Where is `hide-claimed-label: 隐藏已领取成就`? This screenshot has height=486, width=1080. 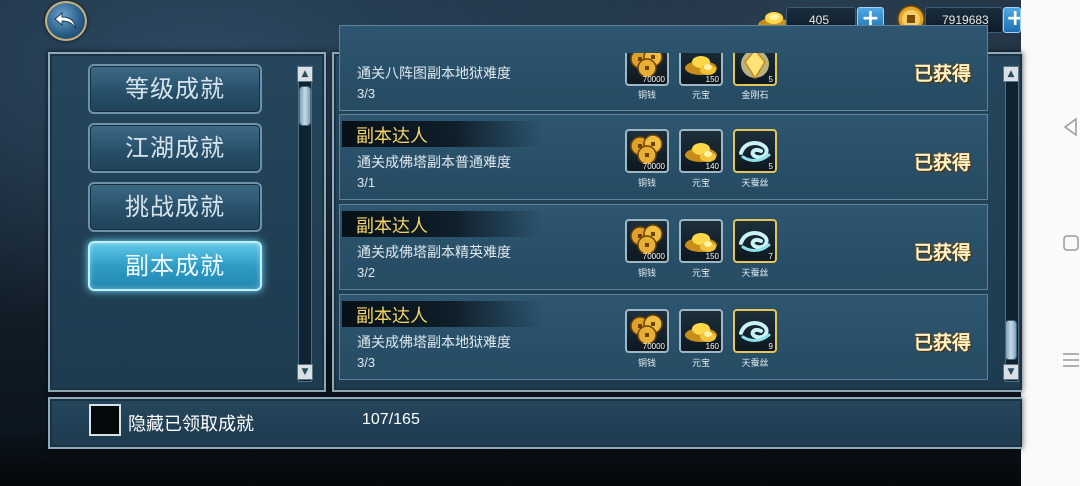
hide-claimed-label: 隐藏已领取成就 is located at coordinates (191, 424).